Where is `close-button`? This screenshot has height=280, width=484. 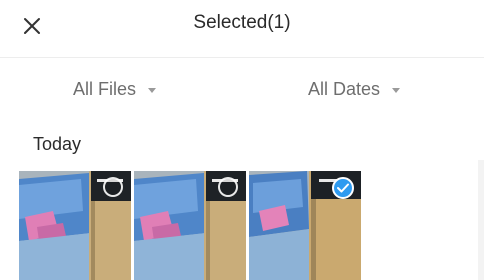
close-button is located at coordinates (32, 26).